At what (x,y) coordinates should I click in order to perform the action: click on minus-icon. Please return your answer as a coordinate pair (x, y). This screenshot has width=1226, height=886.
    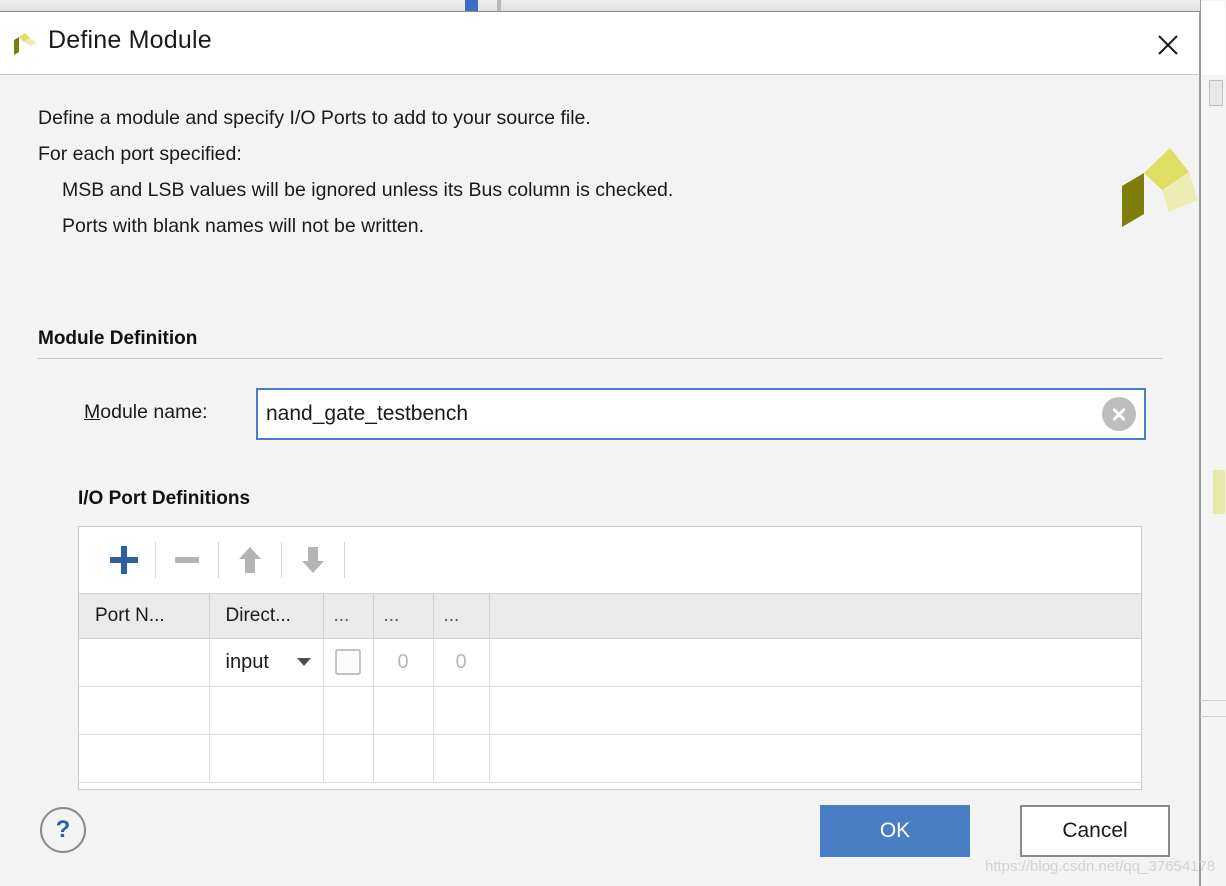
    Looking at the image, I should click on (187, 560).